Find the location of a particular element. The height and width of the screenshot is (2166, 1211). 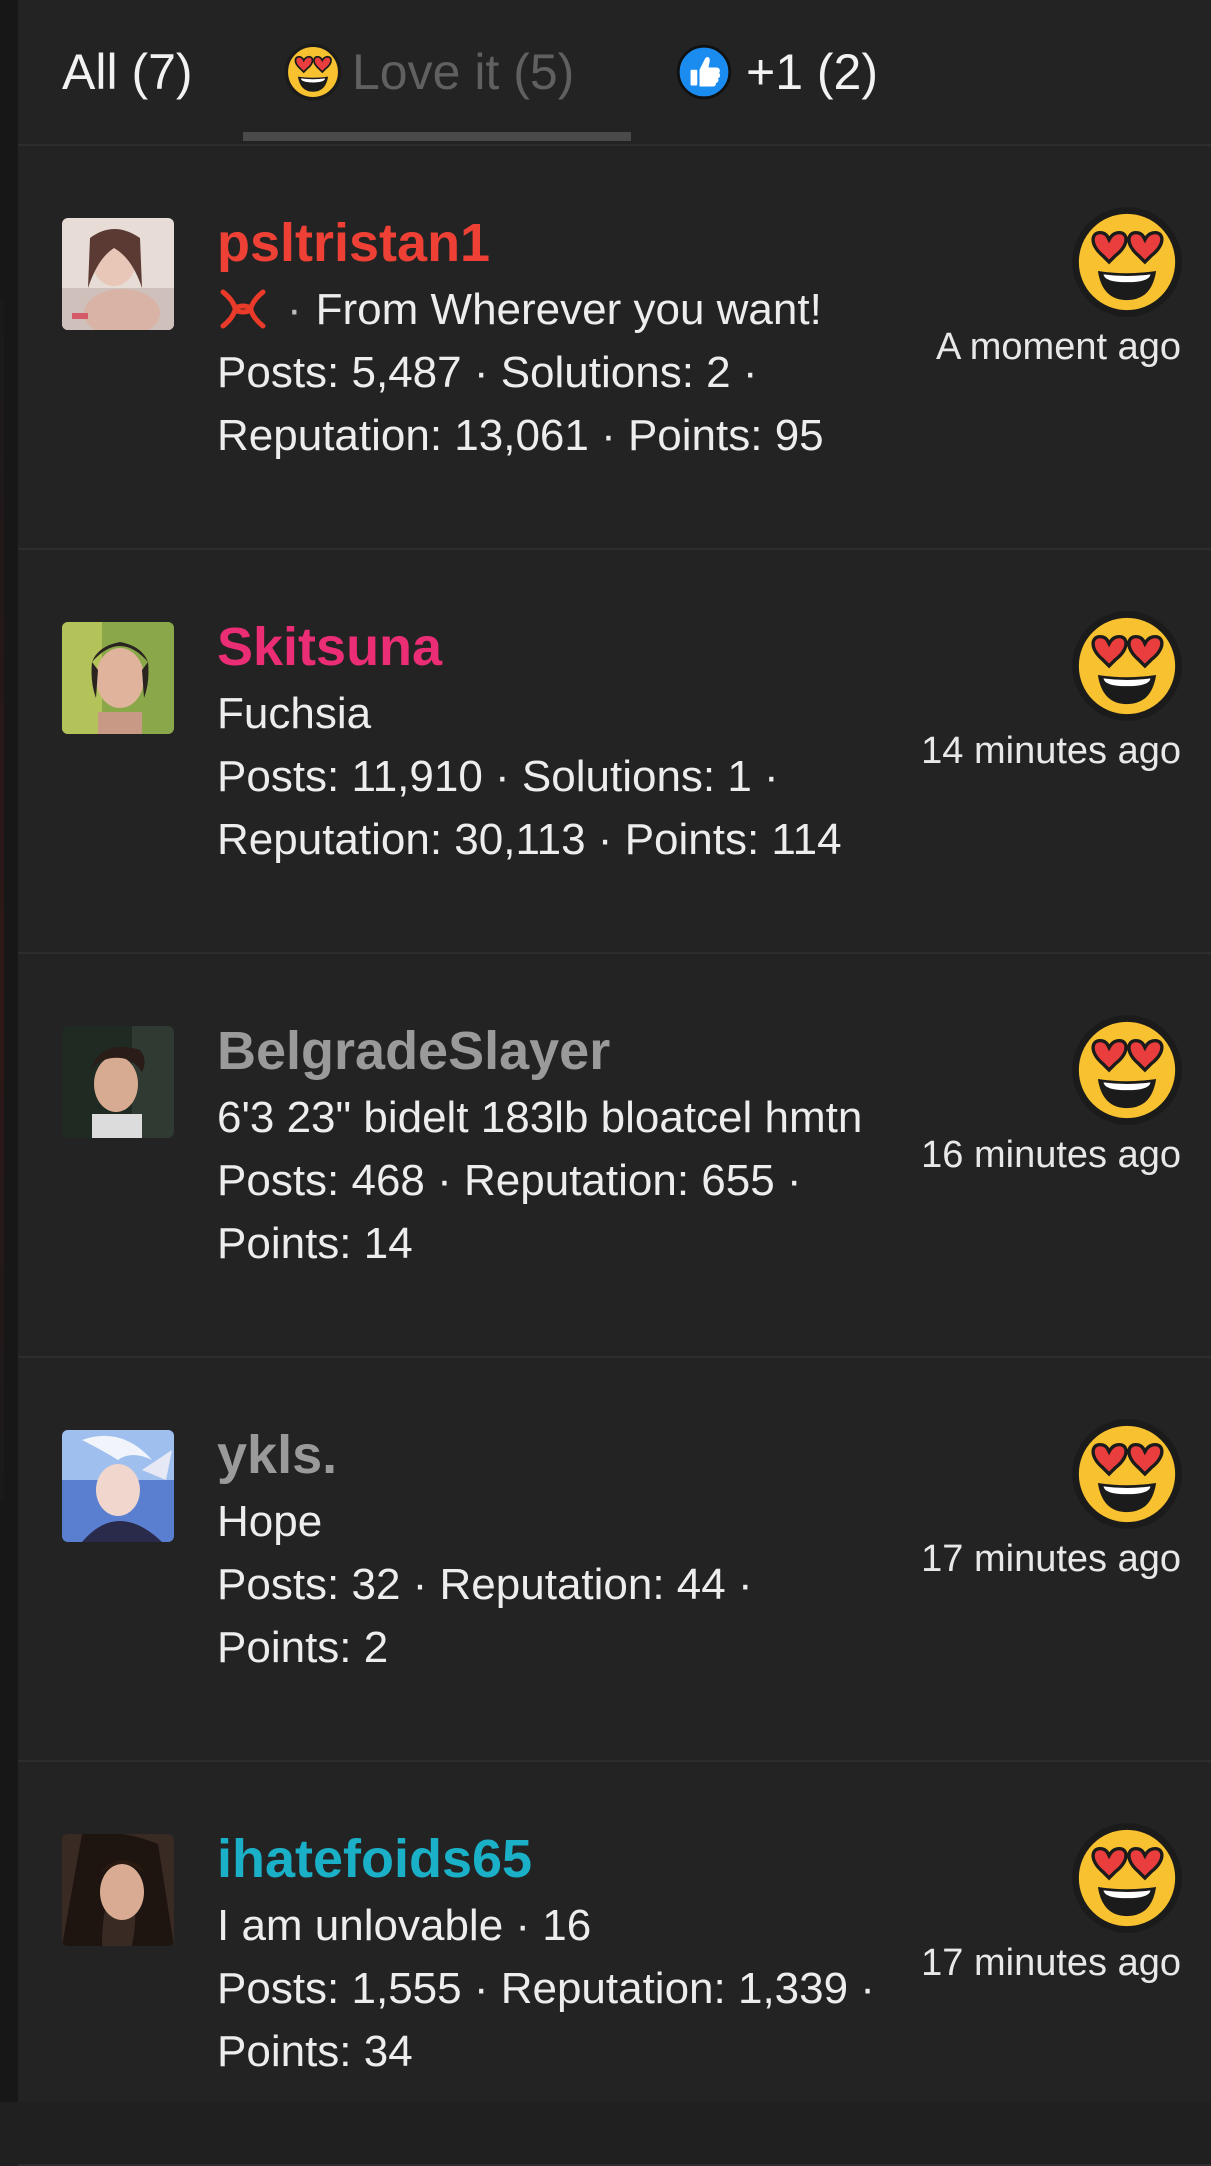

username: psltristan1 is located at coordinates (567, 243).